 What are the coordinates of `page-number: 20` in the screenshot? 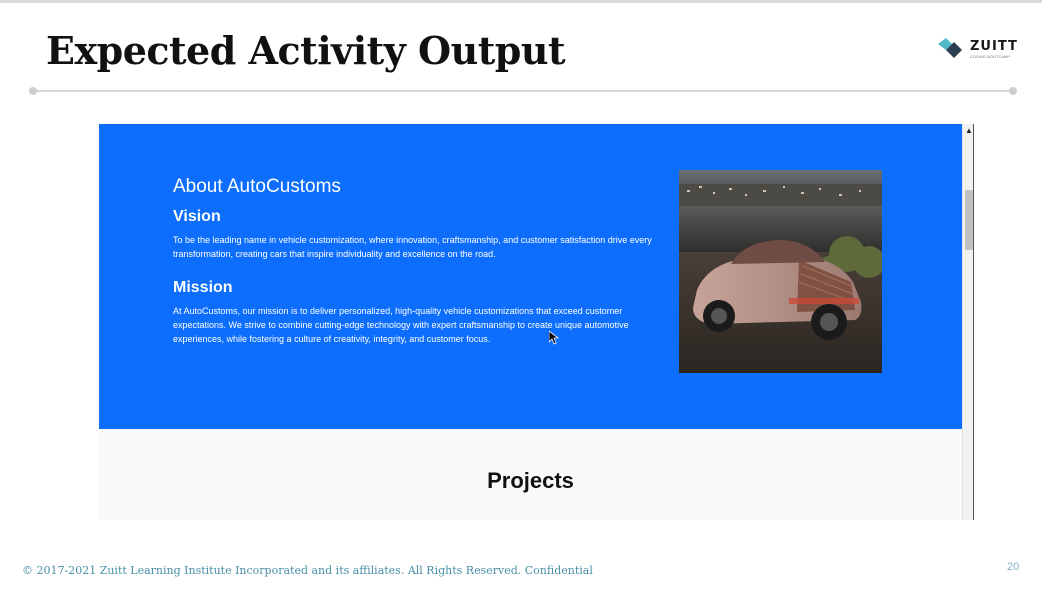 It's located at (1013, 567).